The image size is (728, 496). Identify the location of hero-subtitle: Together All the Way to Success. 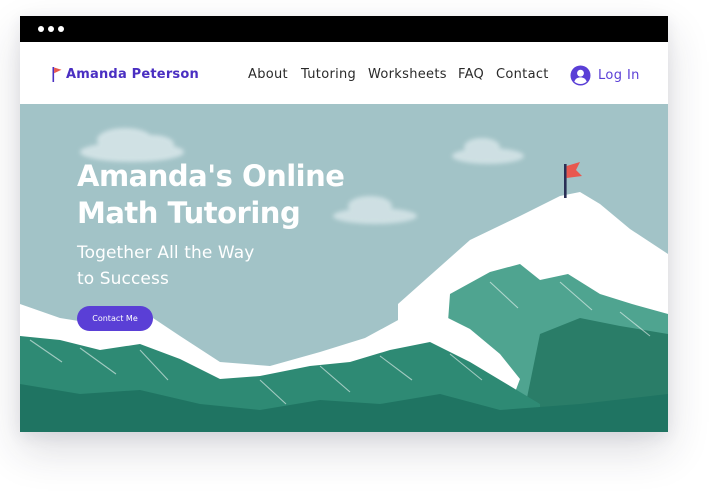
(207, 266).